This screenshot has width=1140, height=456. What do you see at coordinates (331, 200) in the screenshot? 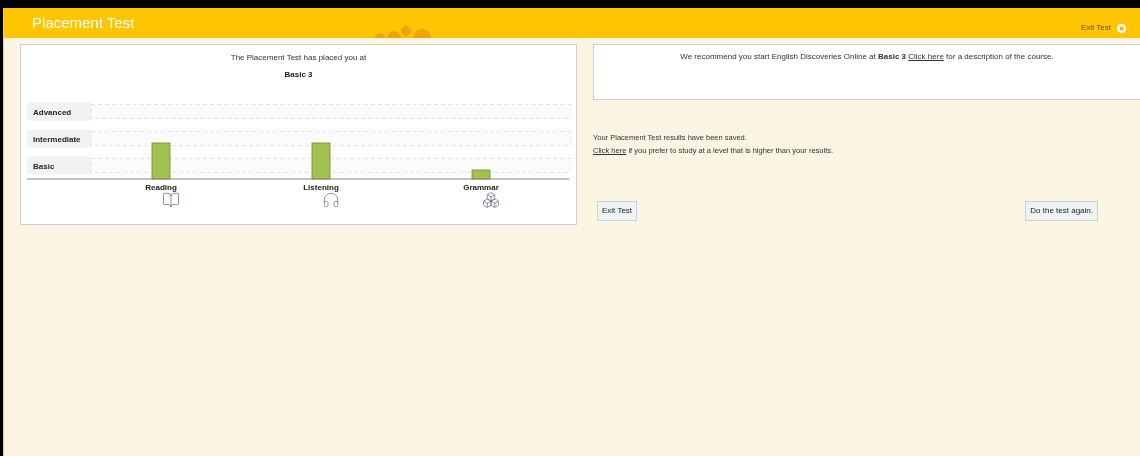
I see `headphones-icon` at bounding box center [331, 200].